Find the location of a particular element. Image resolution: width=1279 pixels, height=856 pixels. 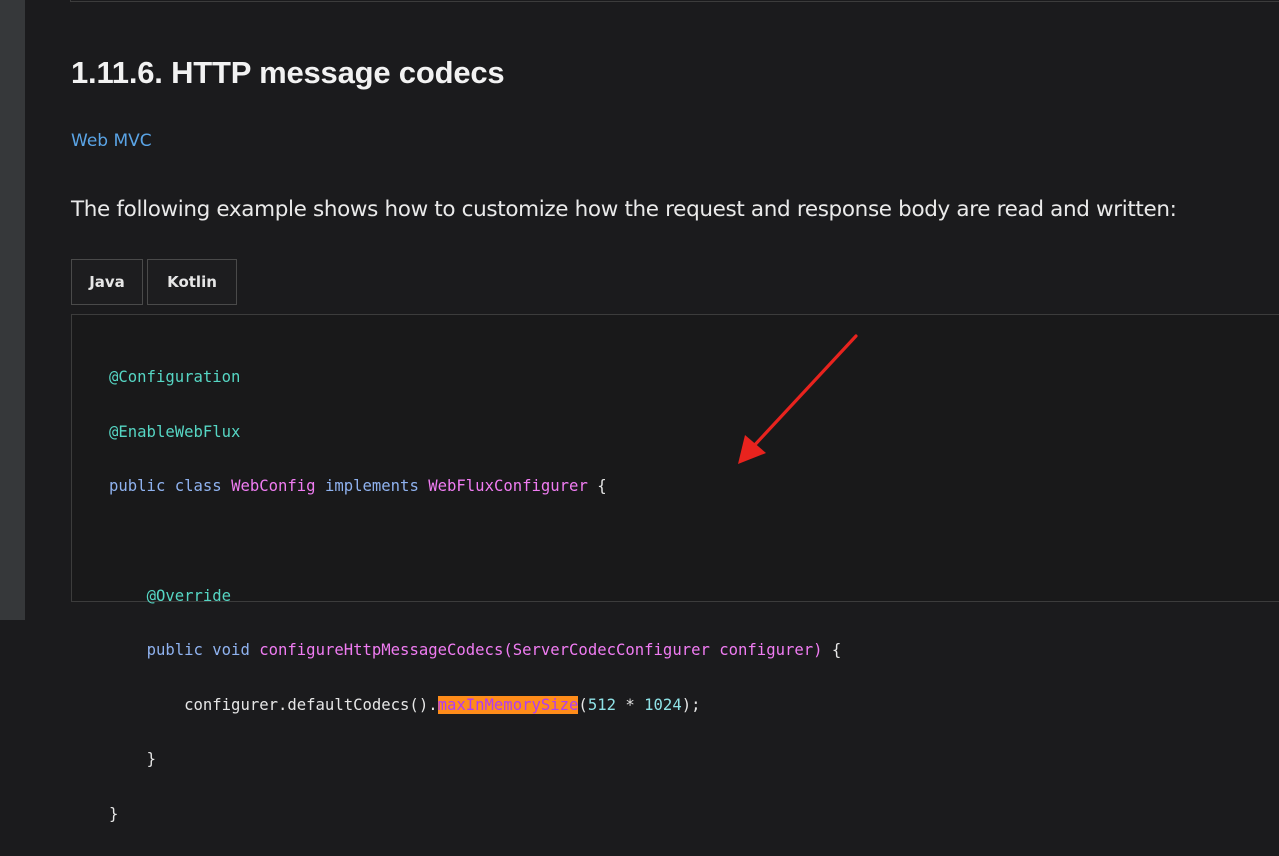

code-line: @Configuration is located at coordinates (175, 377).